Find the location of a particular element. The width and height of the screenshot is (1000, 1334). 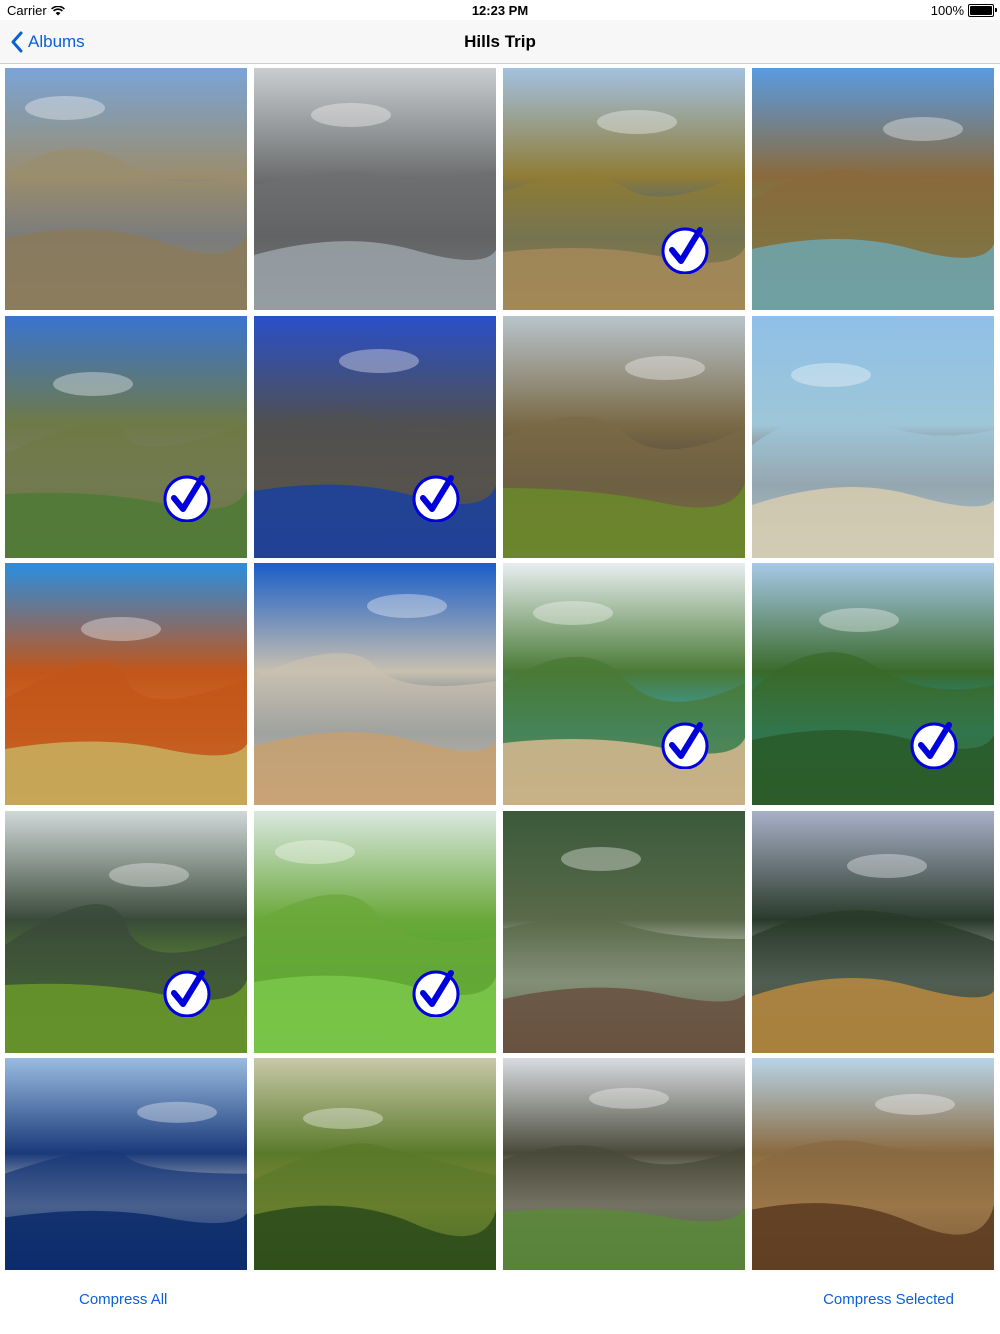

photo-chocolate-hills is located at coordinates (375, 1164).